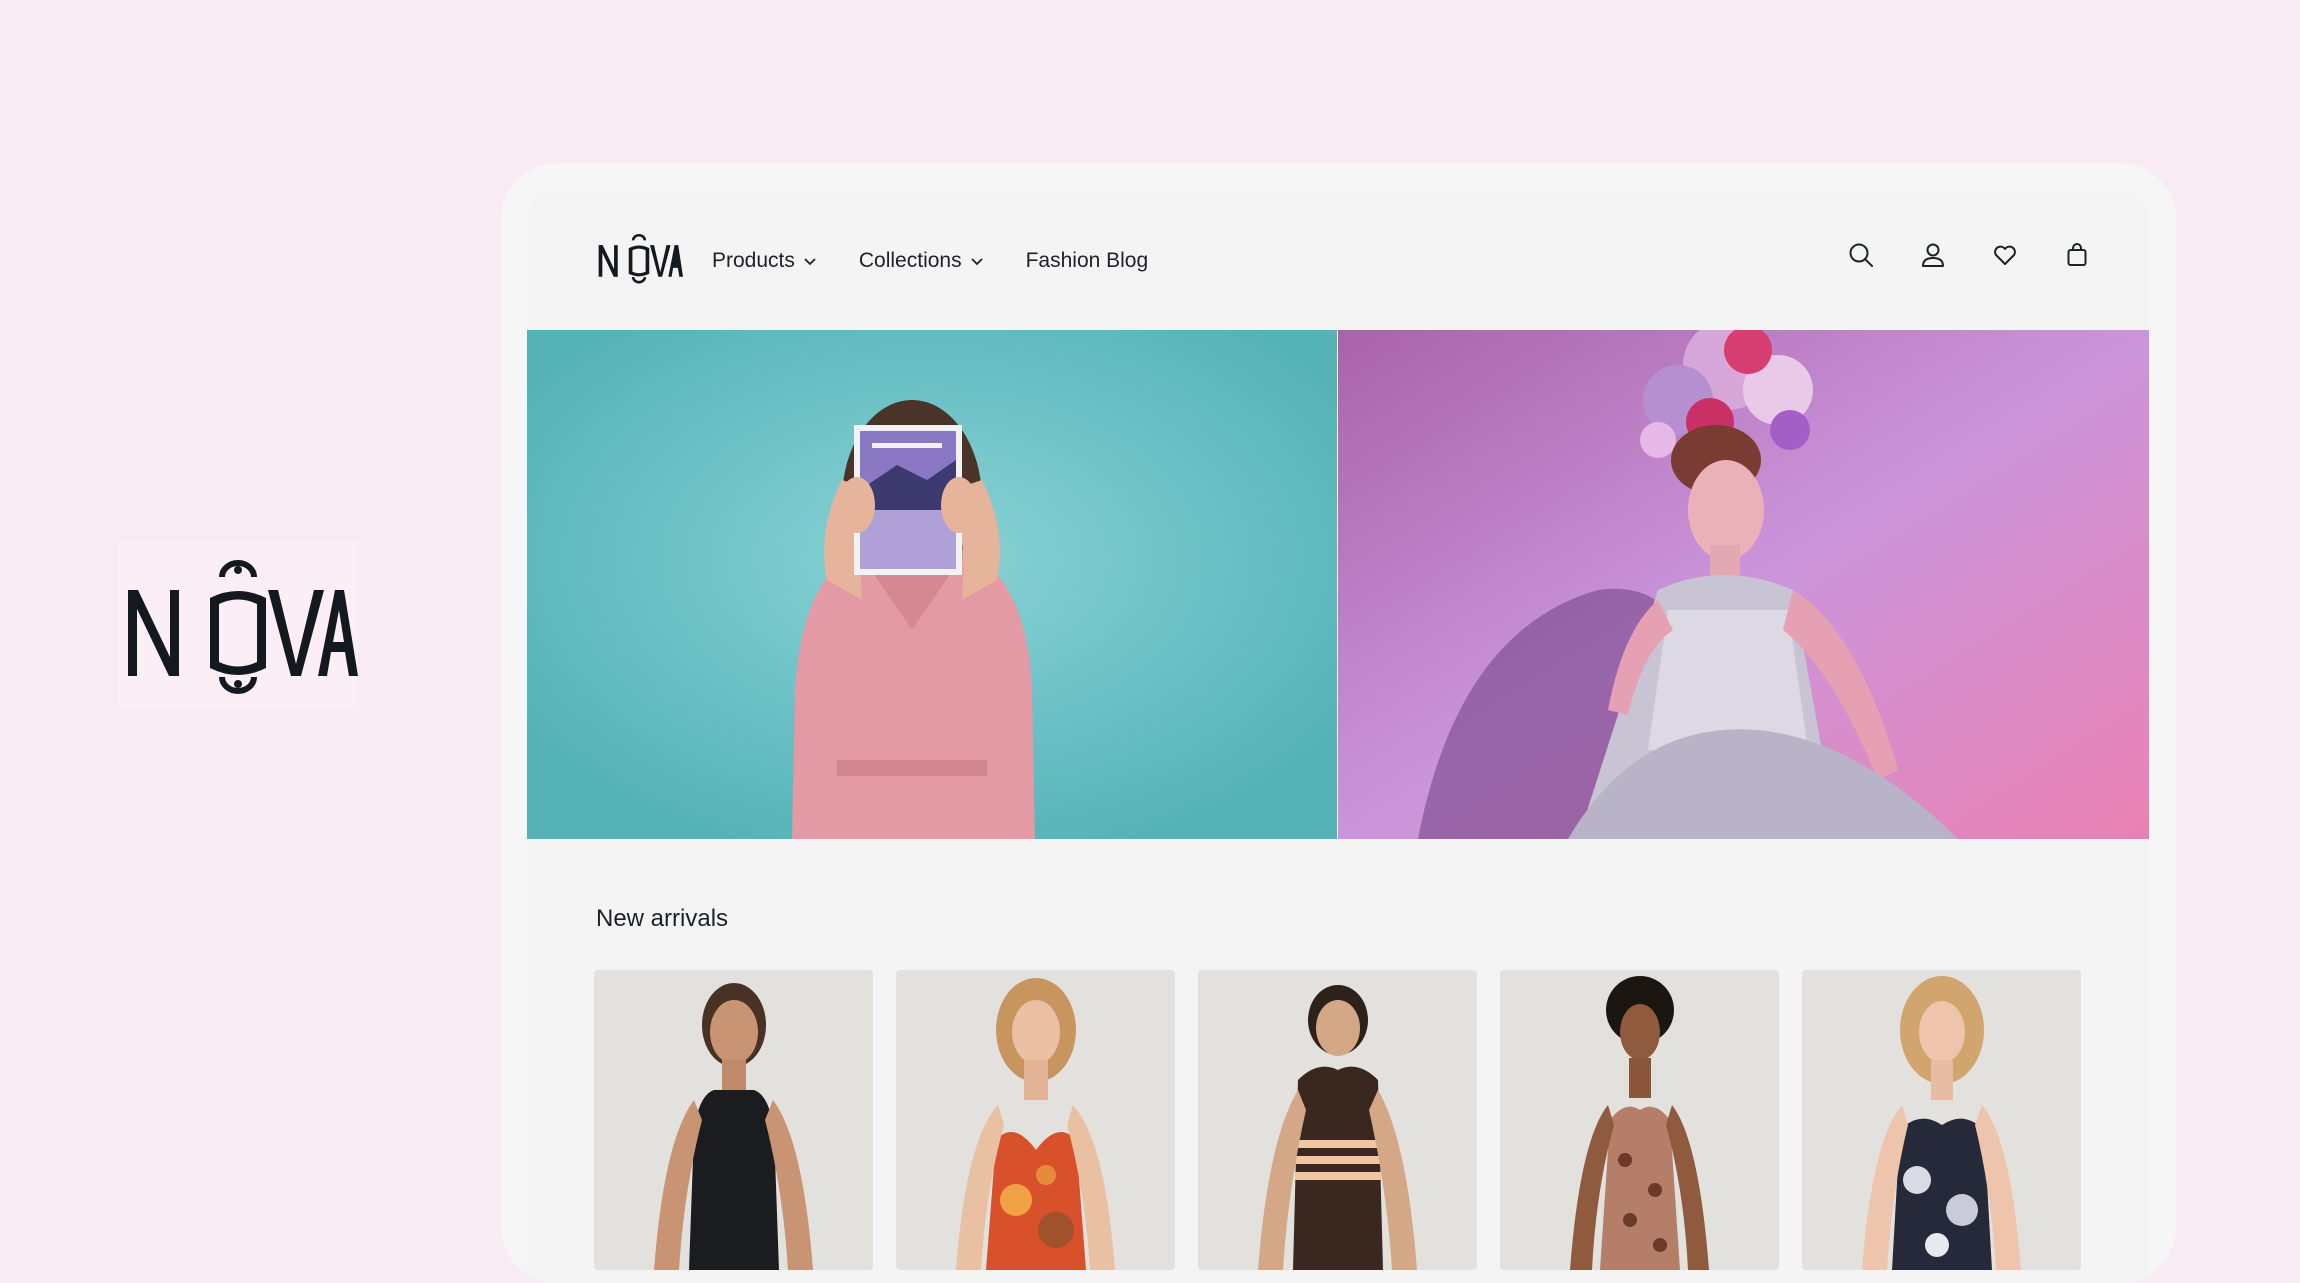 The image size is (2300, 1283). I want to click on nav-products: Products, so click(764, 261).